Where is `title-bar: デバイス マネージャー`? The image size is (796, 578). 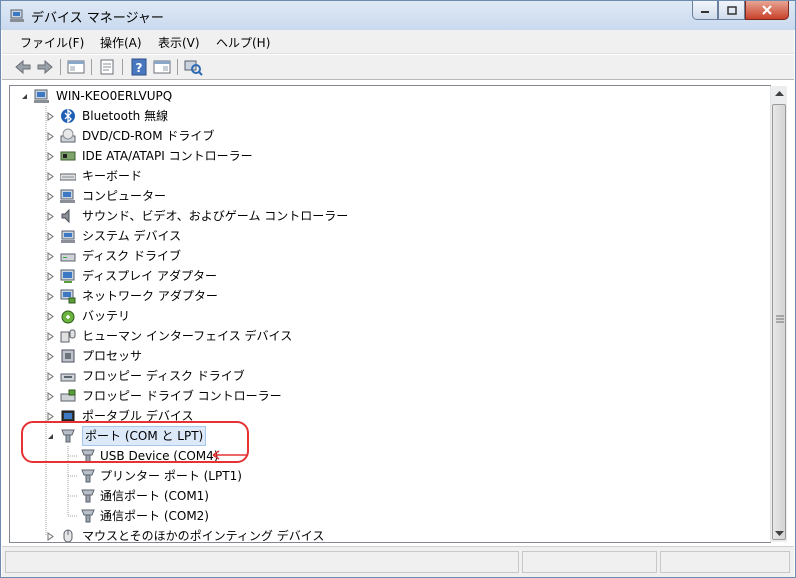 title-bar: デバイス マネージャー is located at coordinates (398, 15).